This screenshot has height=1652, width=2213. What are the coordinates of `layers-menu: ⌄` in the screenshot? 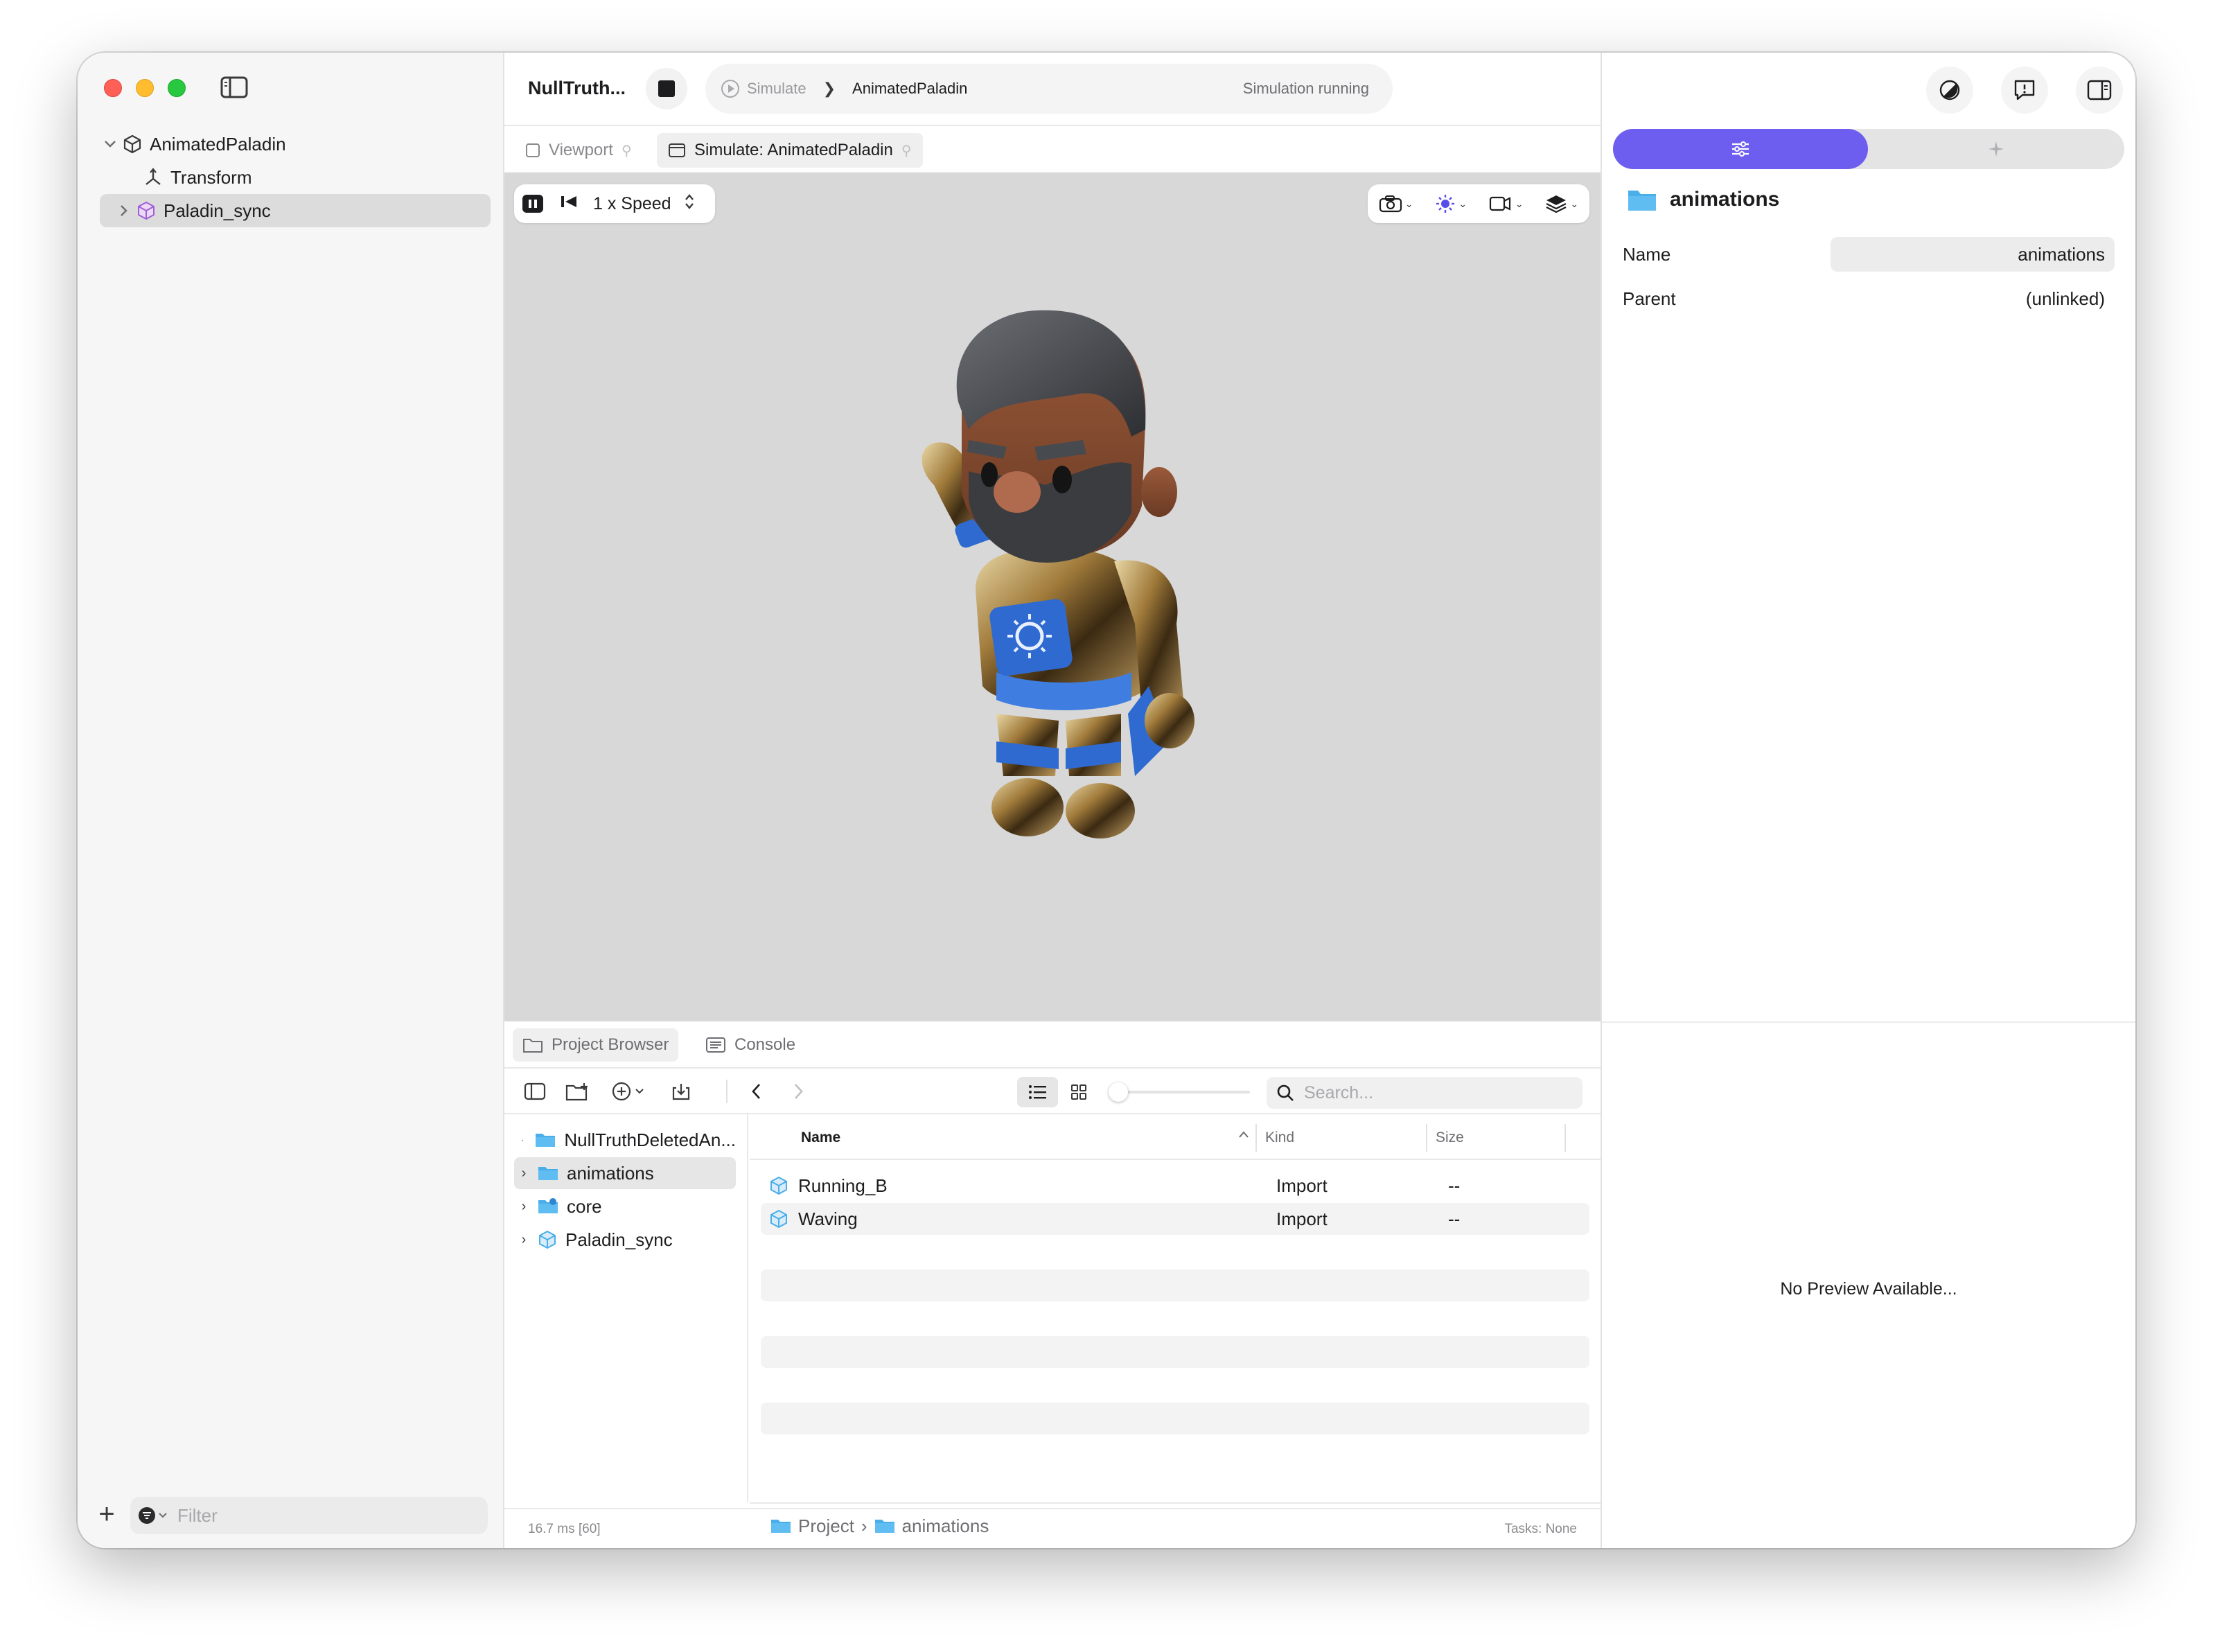 It's located at (1561, 204).